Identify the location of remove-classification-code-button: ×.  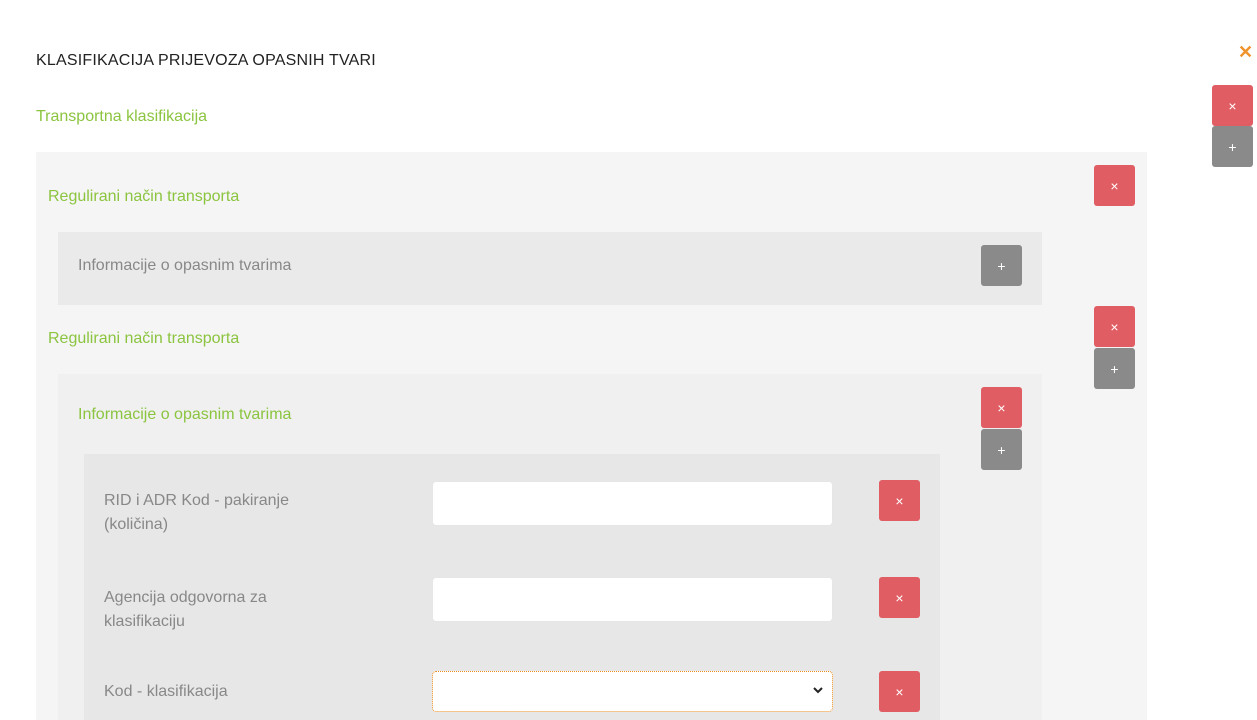
(899, 691).